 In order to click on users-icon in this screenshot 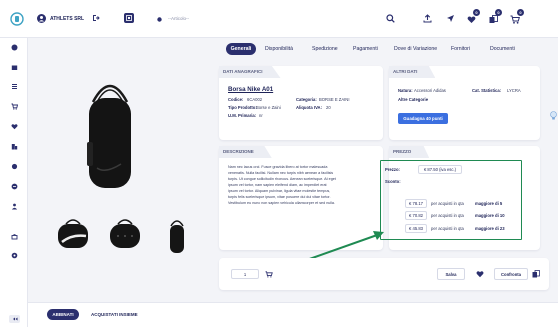, I will do `click(14, 206)`.